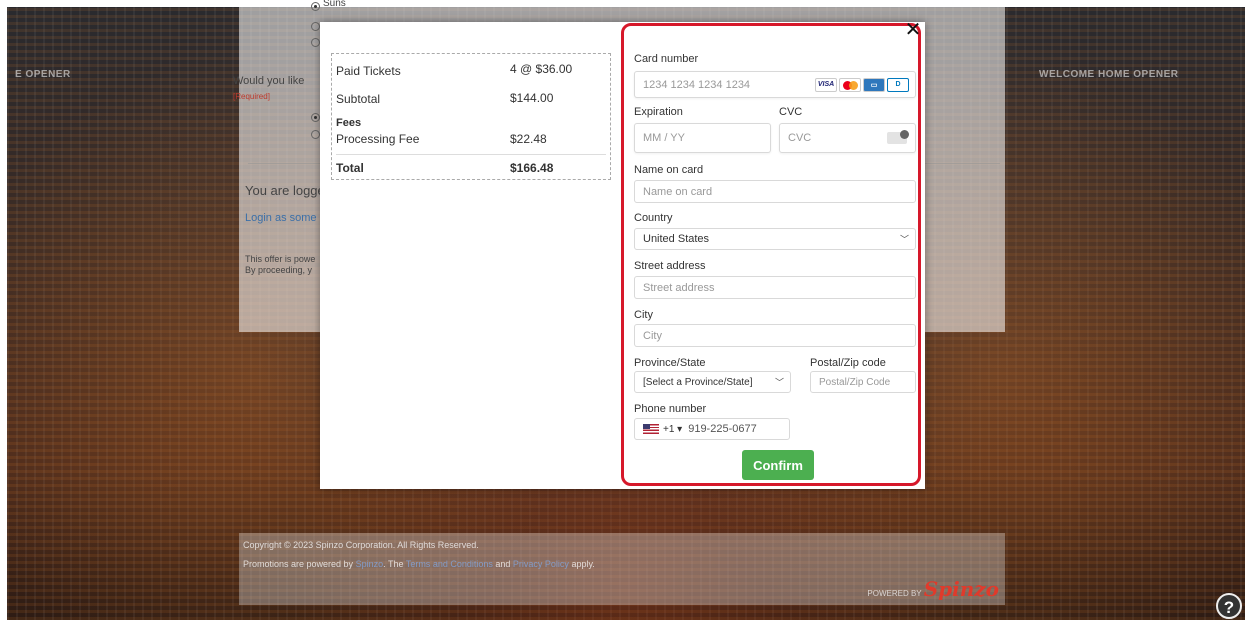 Image resolution: width=1252 pixels, height=627 pixels. What do you see at coordinates (874, 84) in the screenshot?
I see `amex-icon: ▭` at bounding box center [874, 84].